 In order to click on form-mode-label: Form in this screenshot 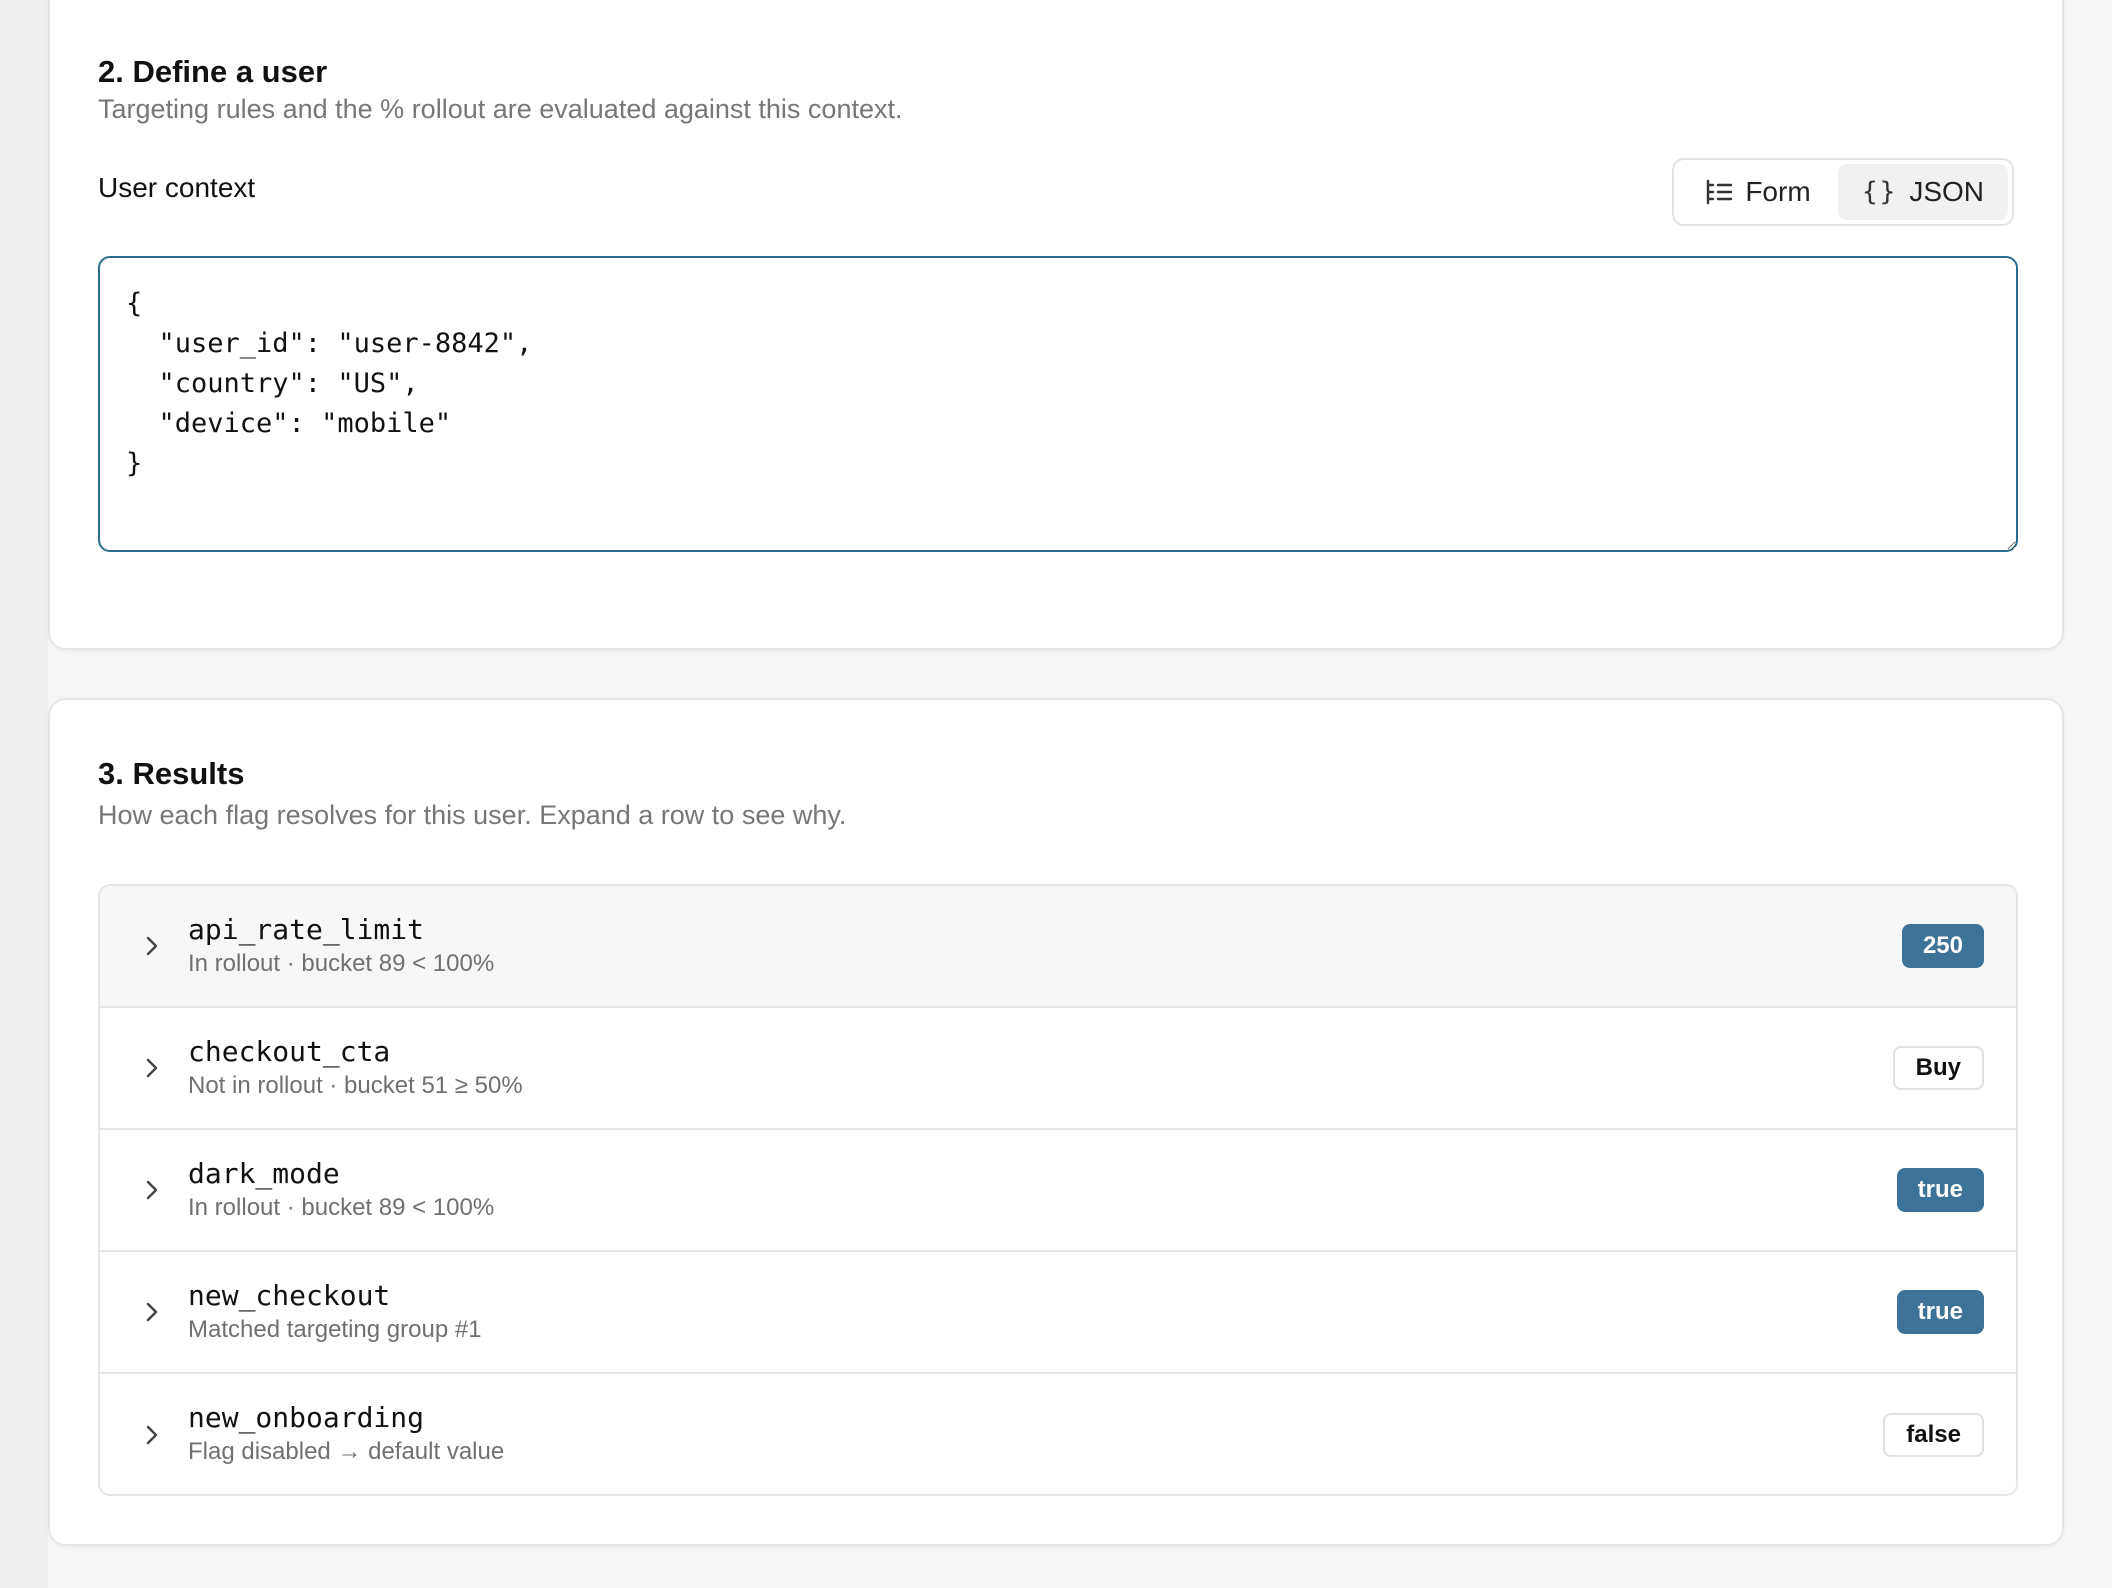, I will do `click(1778, 191)`.